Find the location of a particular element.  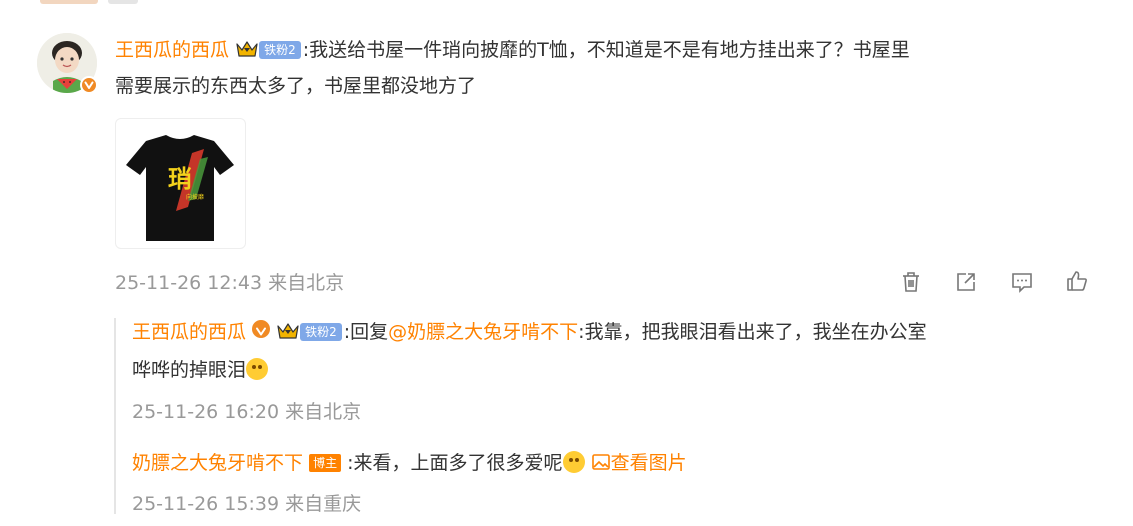

reply-1-line-2: 哗哗的掉眼泪 is located at coordinates (200, 370).